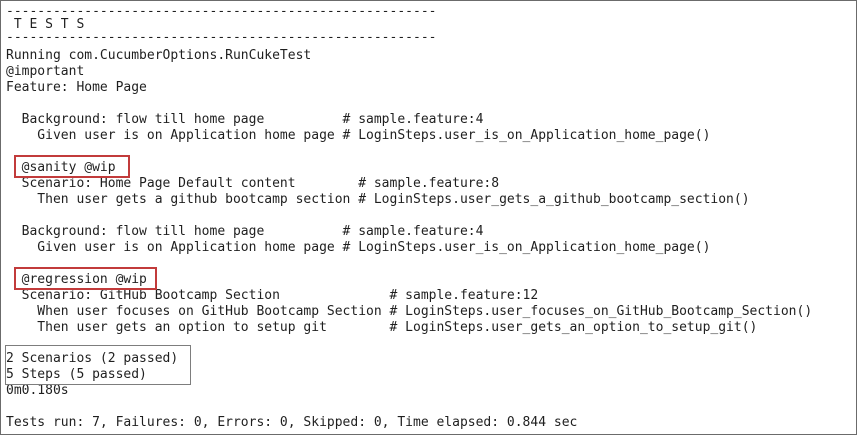  I want to click on feature-tag-line: @important, so click(45, 71).